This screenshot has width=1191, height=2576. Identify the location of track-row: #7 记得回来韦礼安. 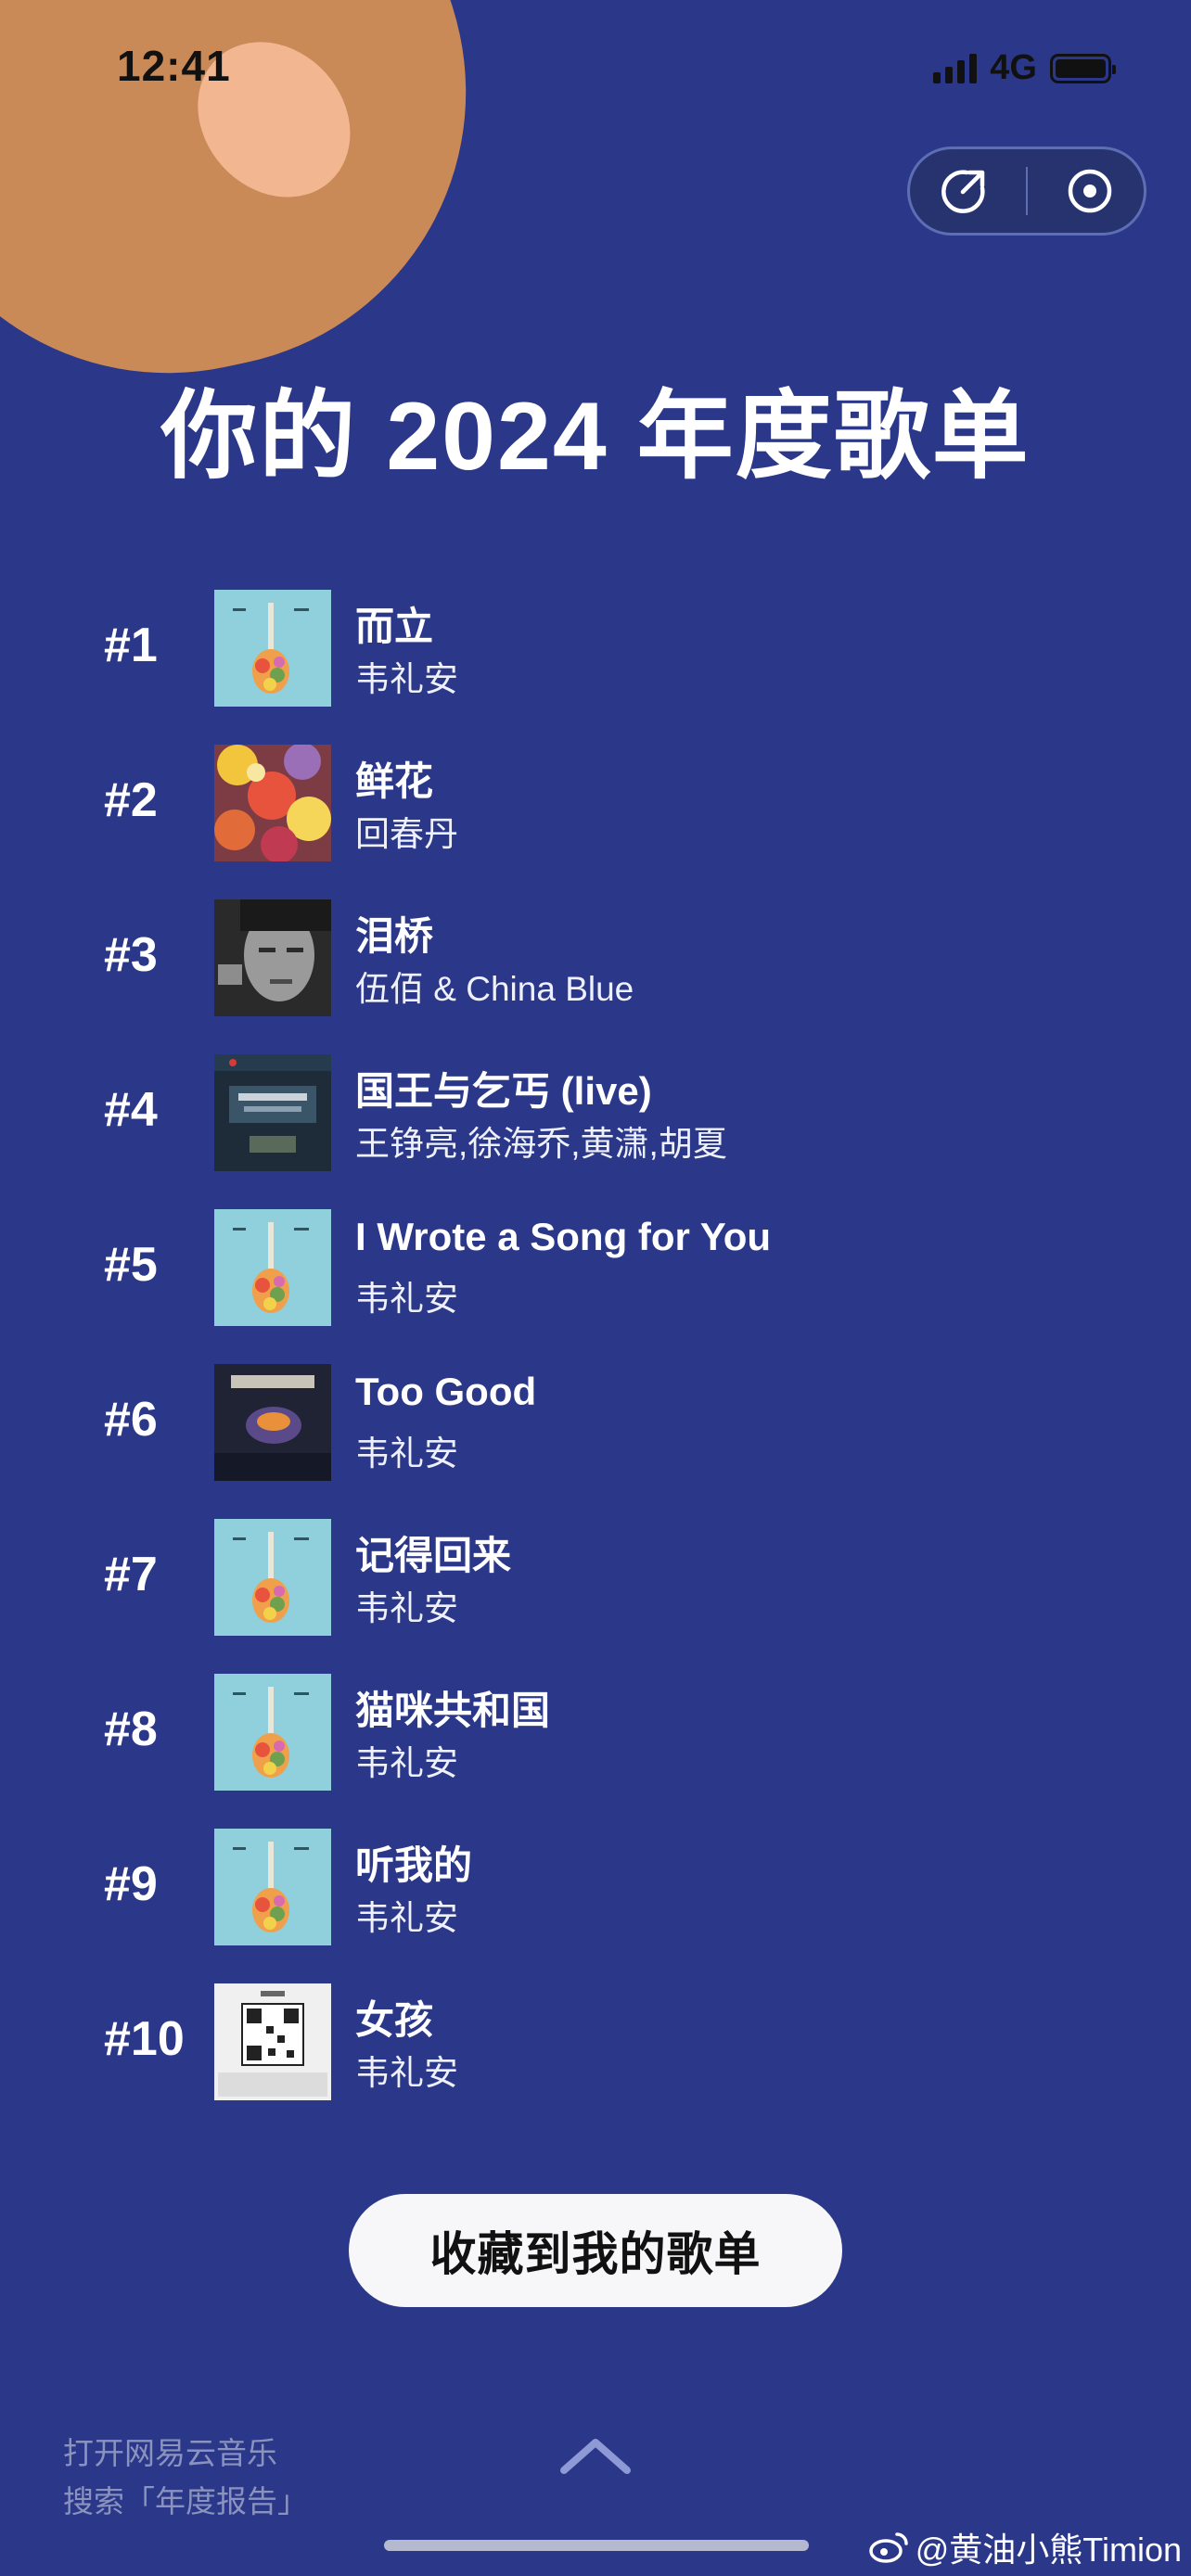
(595, 1578).